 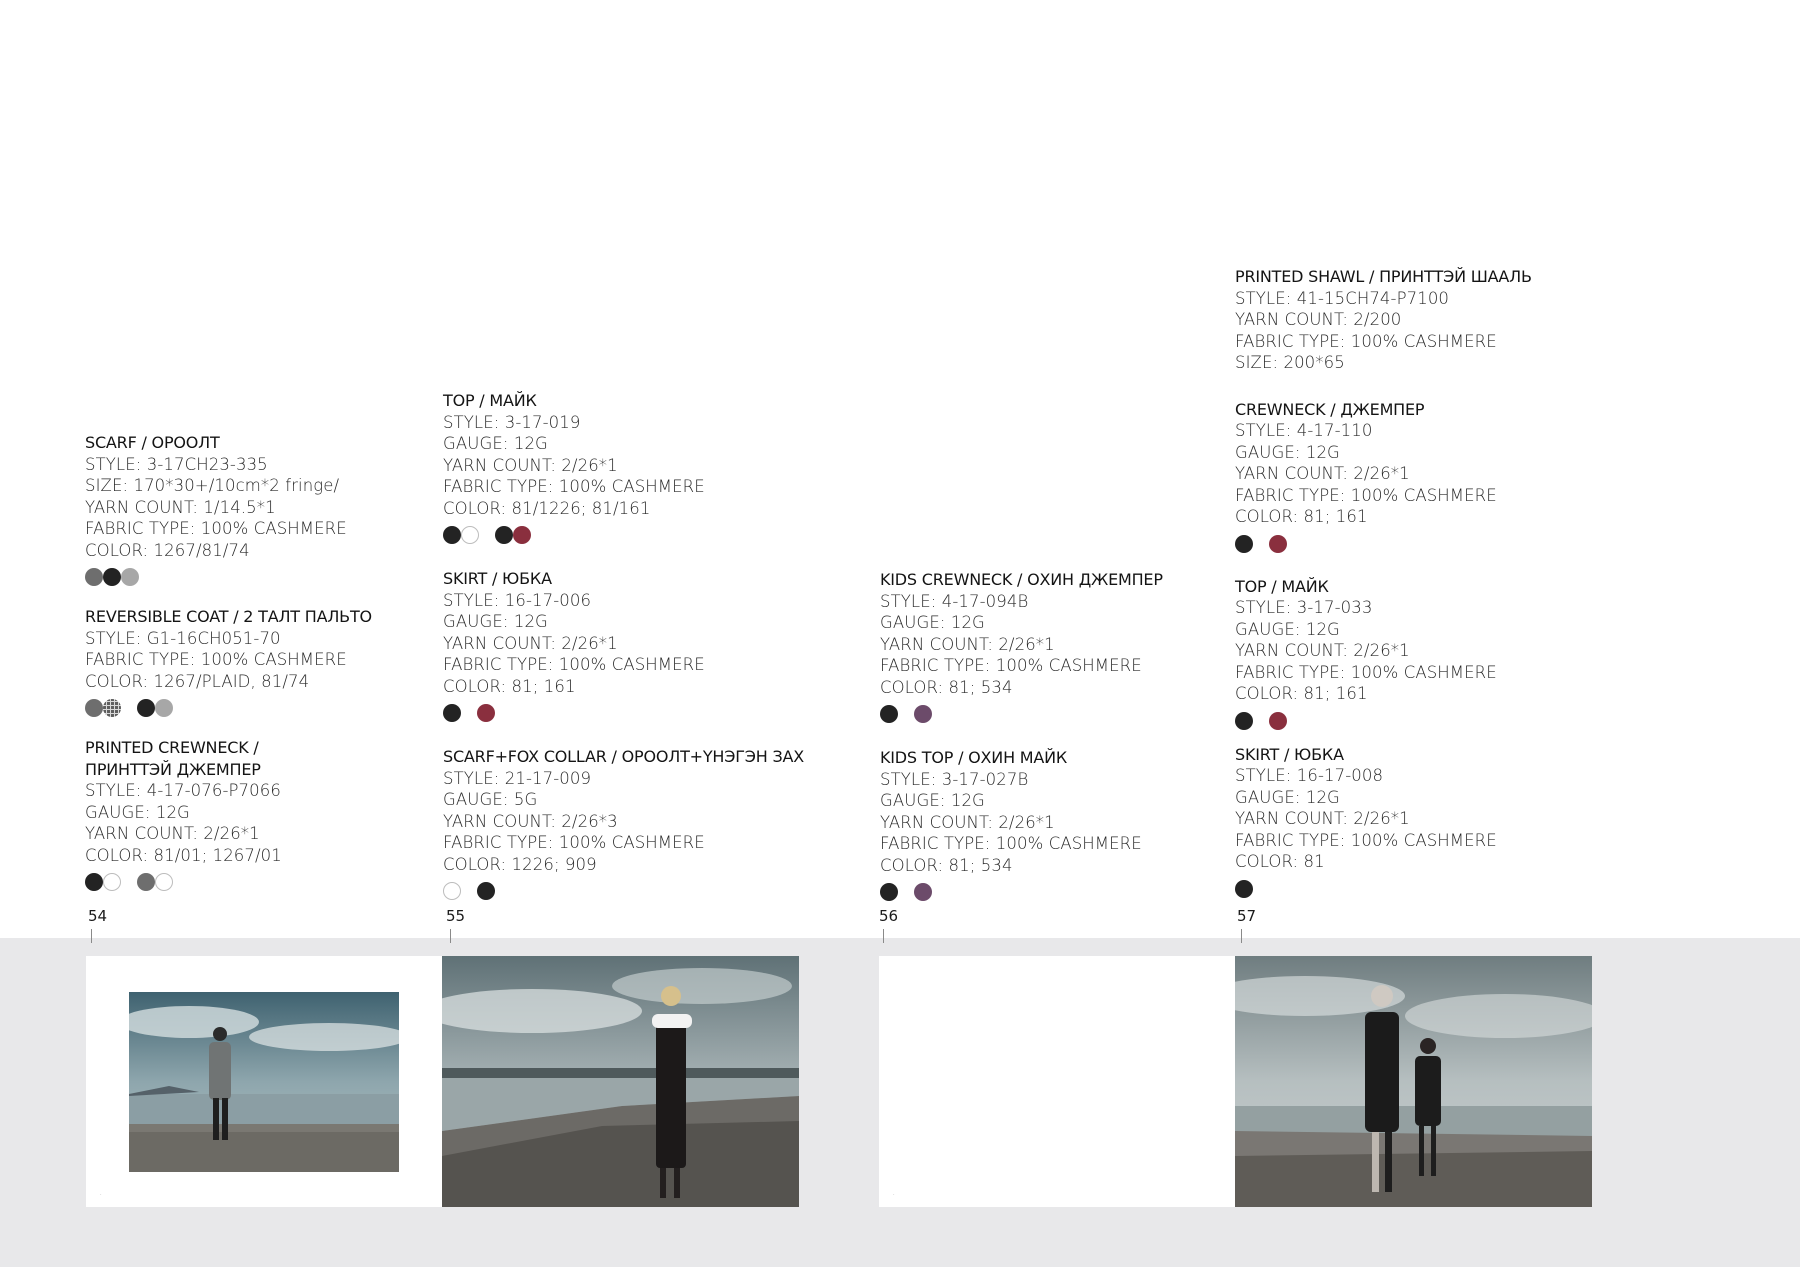 What do you see at coordinates (1304, 430) in the screenshot?
I see `product-style: STYLE: 4-17-110` at bounding box center [1304, 430].